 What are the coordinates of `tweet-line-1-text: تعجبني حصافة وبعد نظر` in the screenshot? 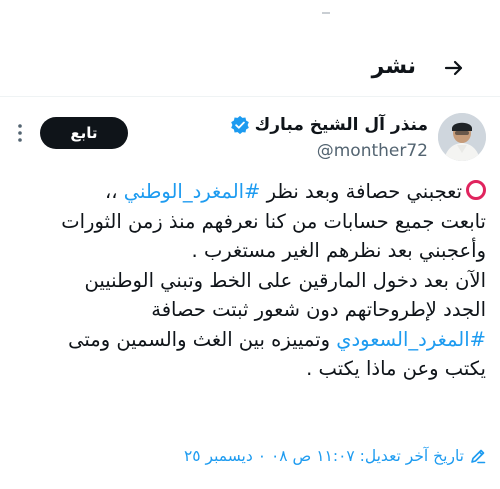 It's located at (361, 191).